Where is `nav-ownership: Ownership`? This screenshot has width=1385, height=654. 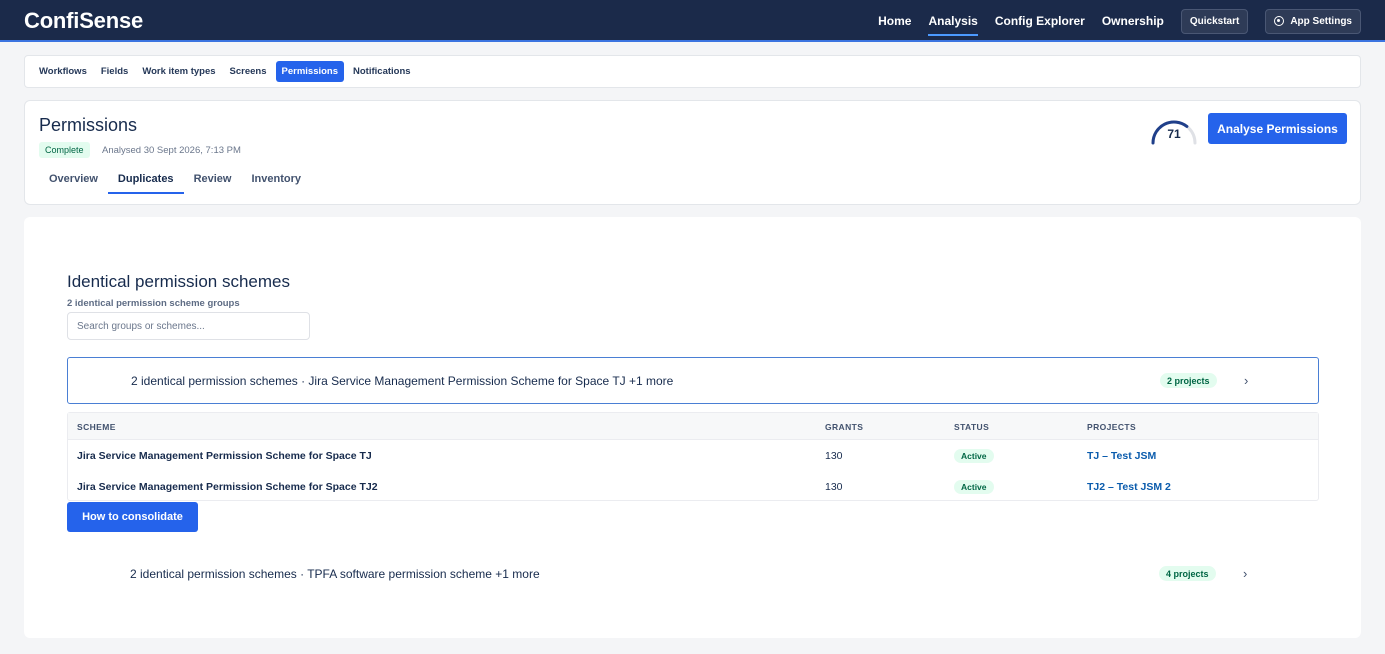
nav-ownership: Ownership is located at coordinates (1133, 21).